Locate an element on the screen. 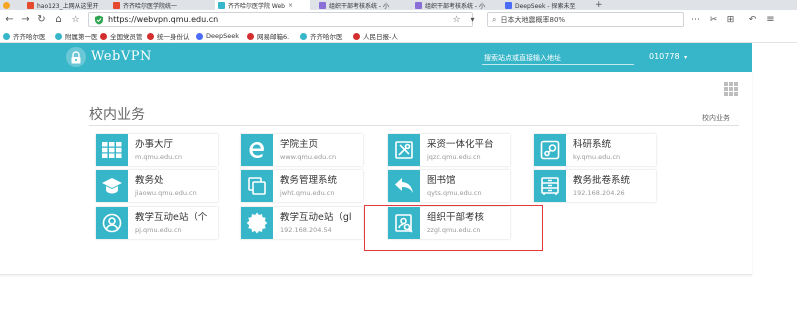  search-text: 日本大地震概率80% is located at coordinates (533, 19).